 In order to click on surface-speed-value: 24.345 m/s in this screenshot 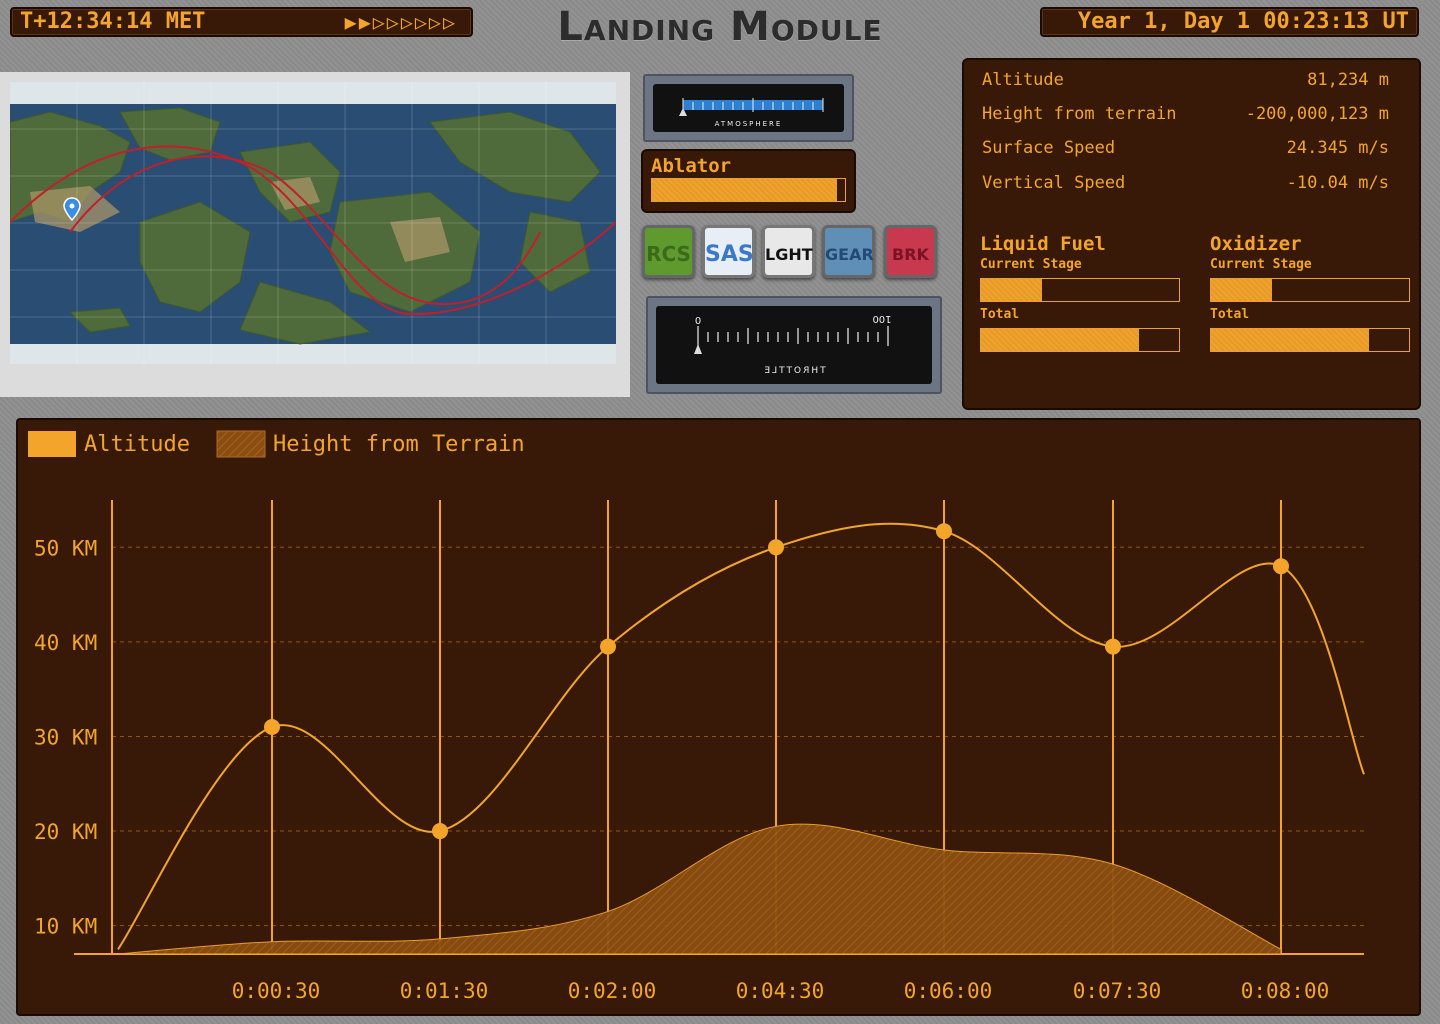, I will do `click(1337, 148)`.